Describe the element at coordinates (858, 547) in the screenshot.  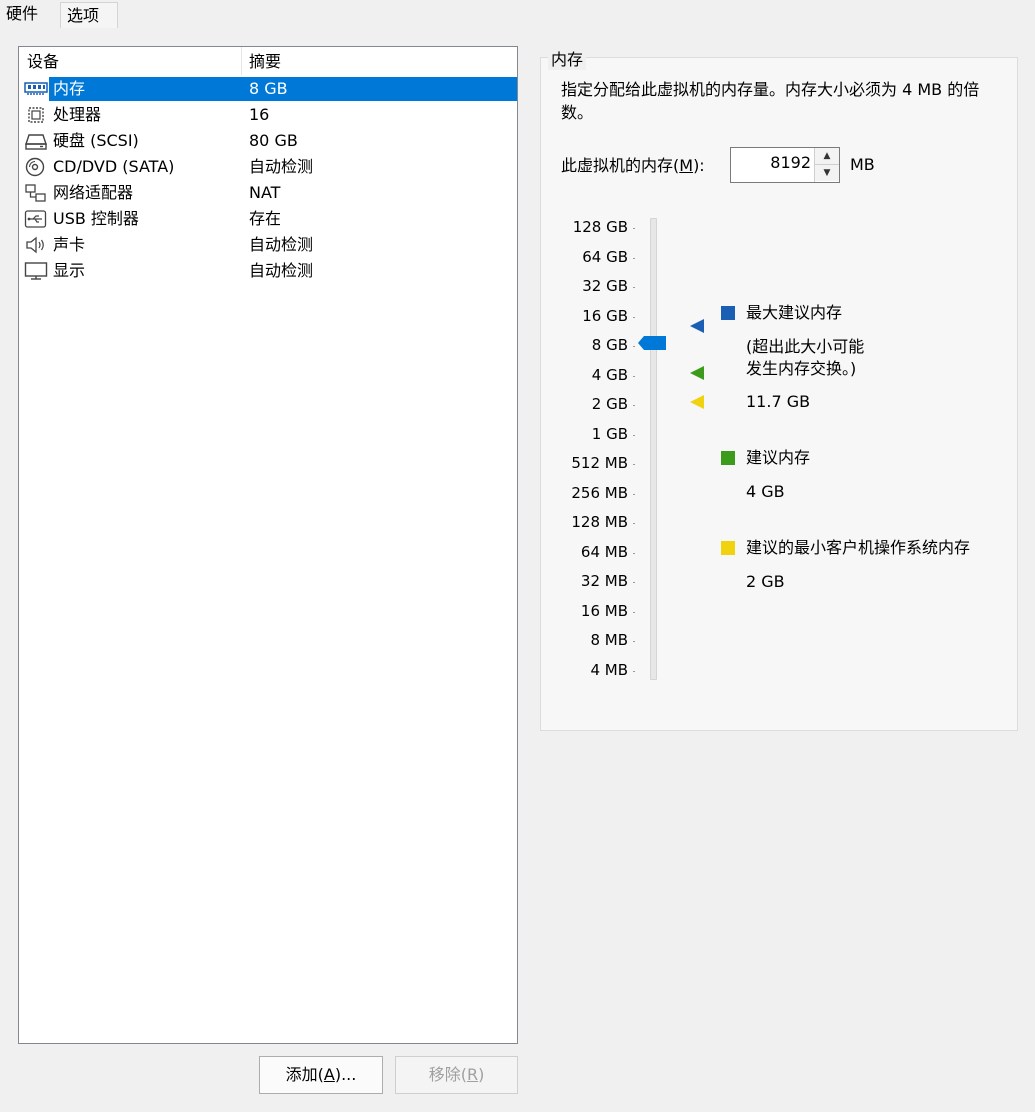
I see `min-guest-title: 建议的最小客户机操作系统内存` at that location.